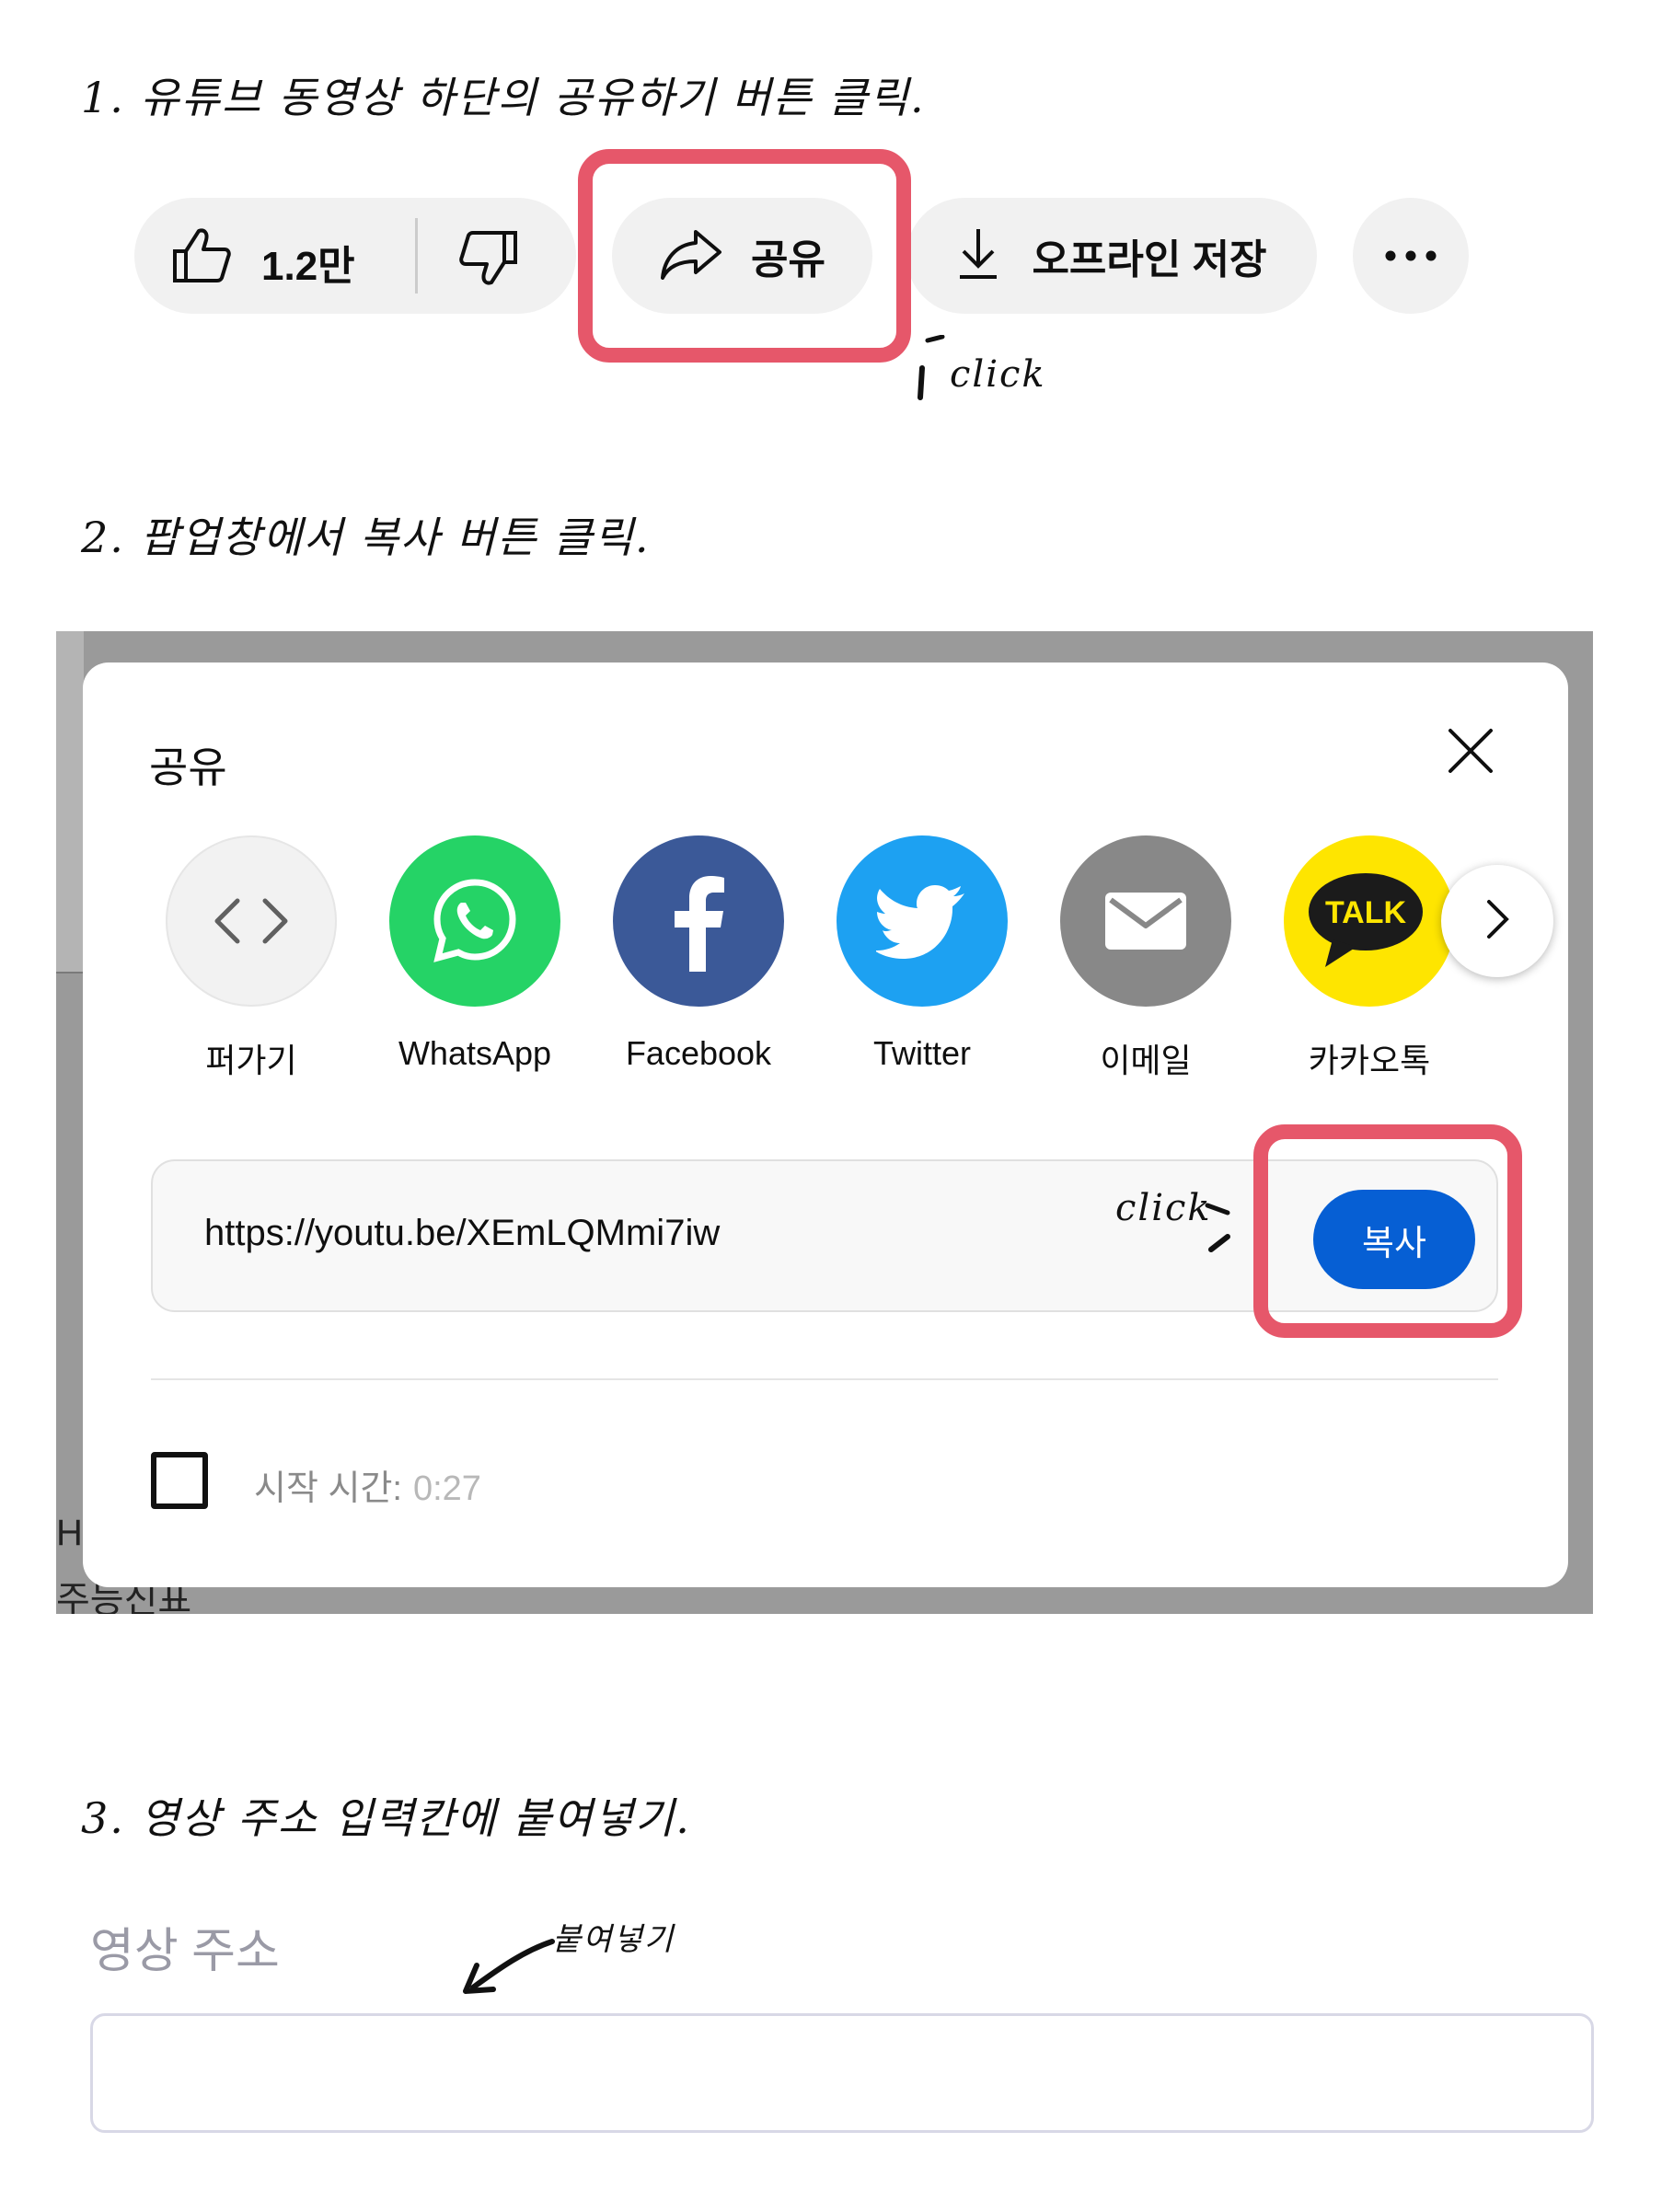 The width and height of the screenshot is (1662, 2212). I want to click on share-highlight-box, so click(744, 256).